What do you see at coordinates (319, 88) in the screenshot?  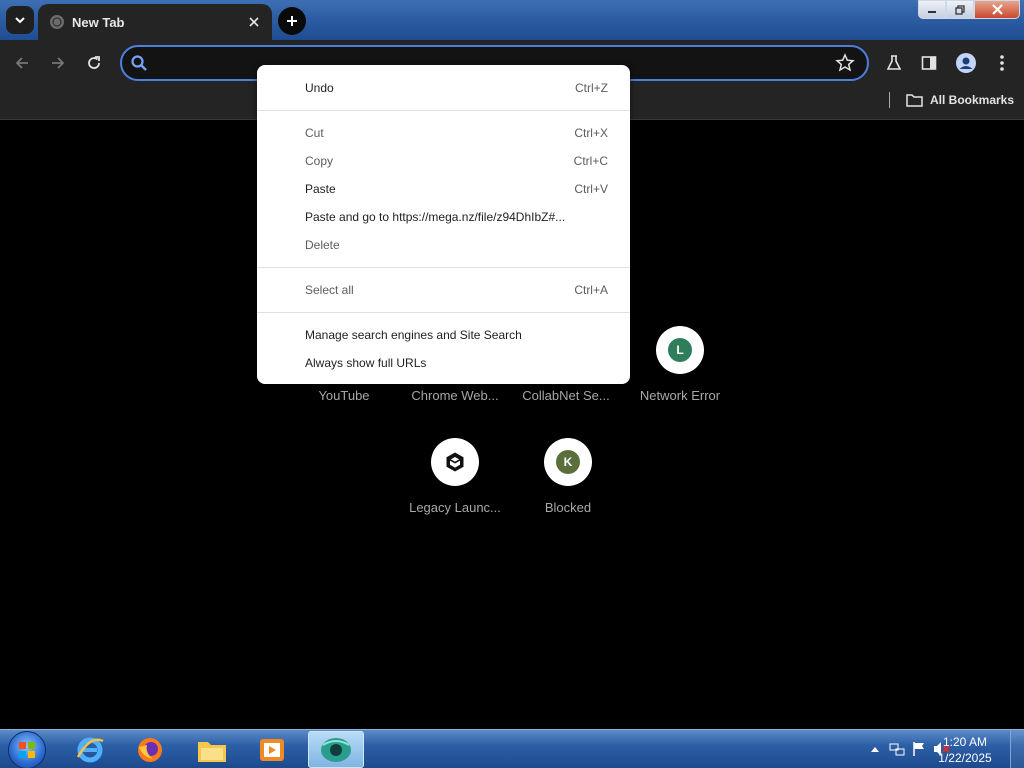 I see `menu-item-label: Undo` at bounding box center [319, 88].